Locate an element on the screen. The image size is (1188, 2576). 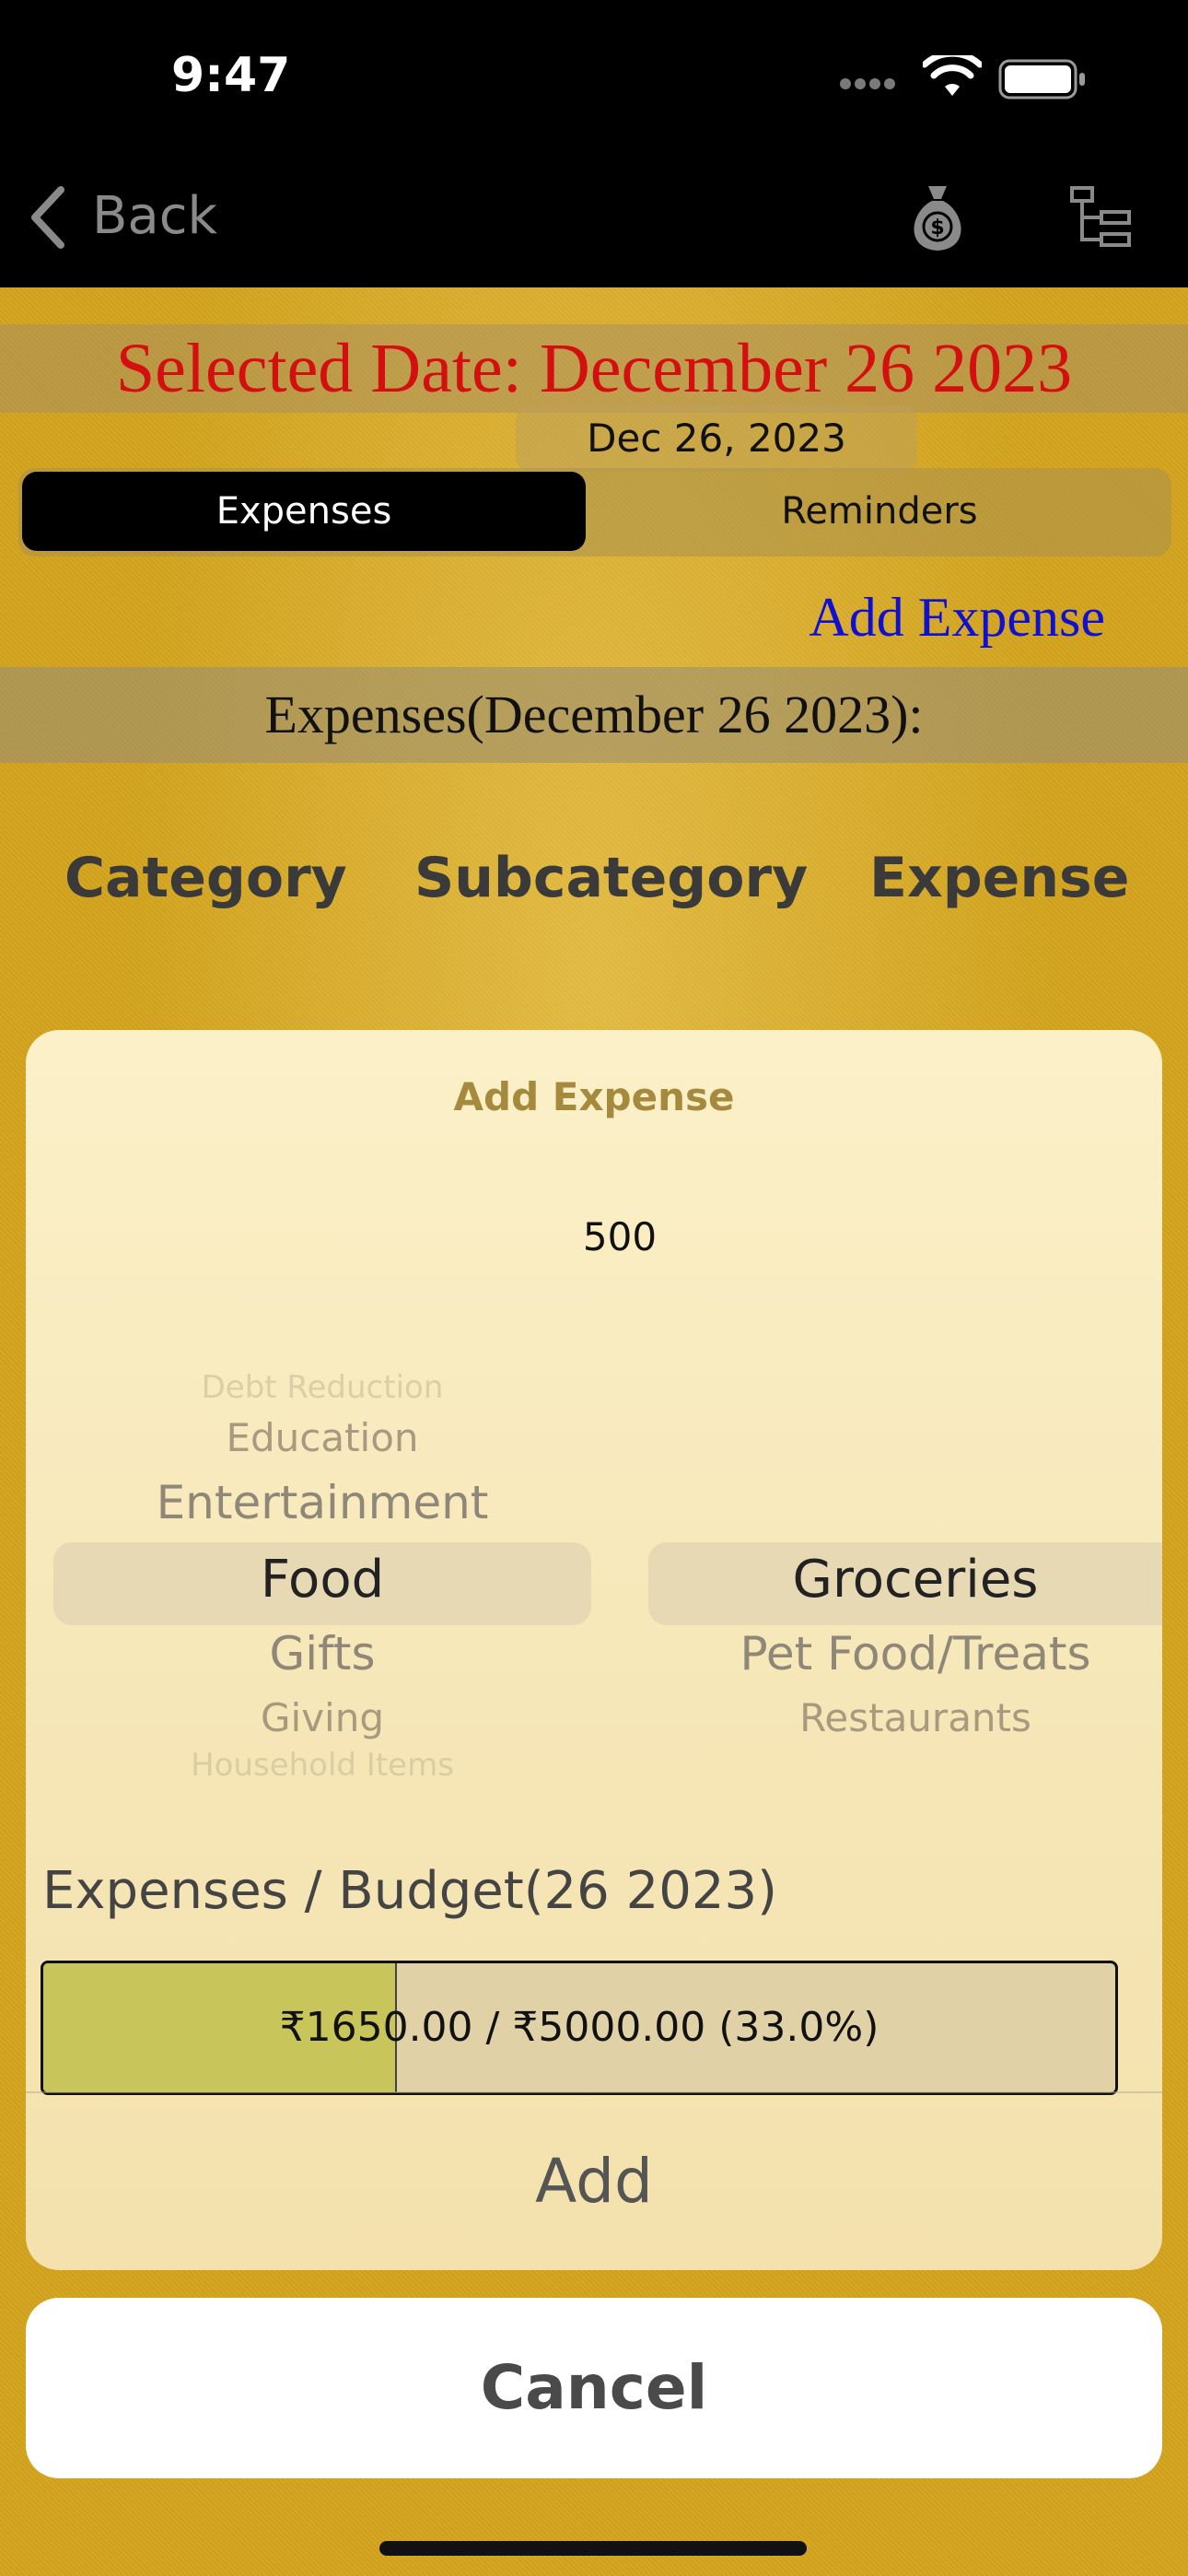
subcategory-picker: Groceries Pet Food/Treats Restaurants is located at coordinates (915, 1580).